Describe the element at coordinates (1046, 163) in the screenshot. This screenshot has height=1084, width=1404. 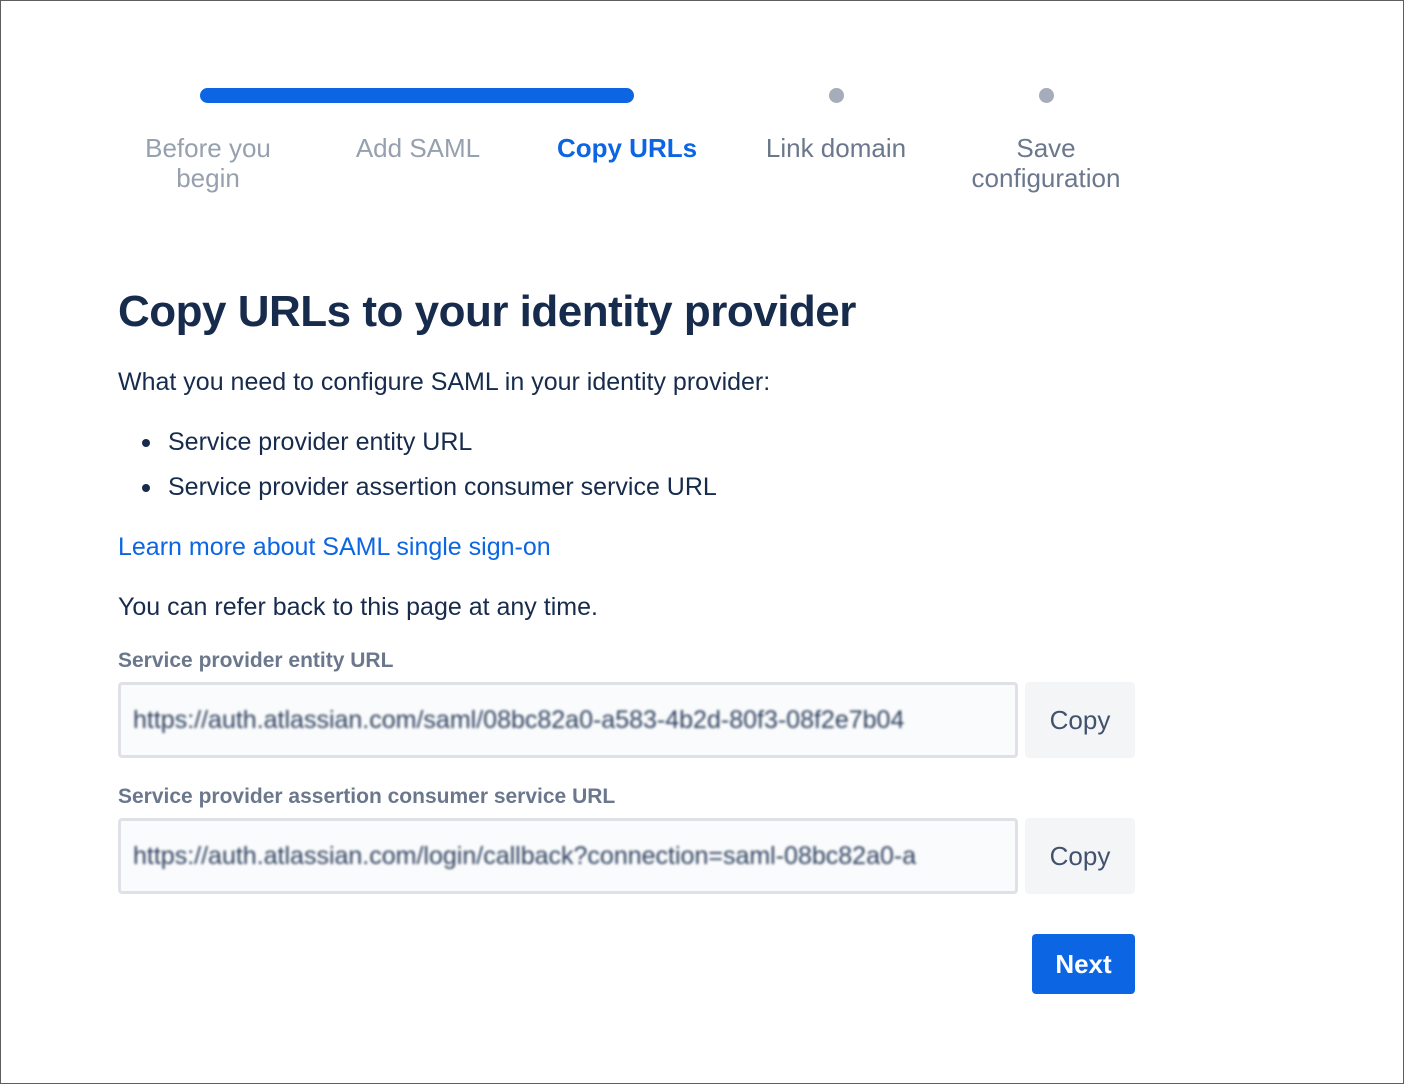
I see `step-label: Save configuration` at that location.